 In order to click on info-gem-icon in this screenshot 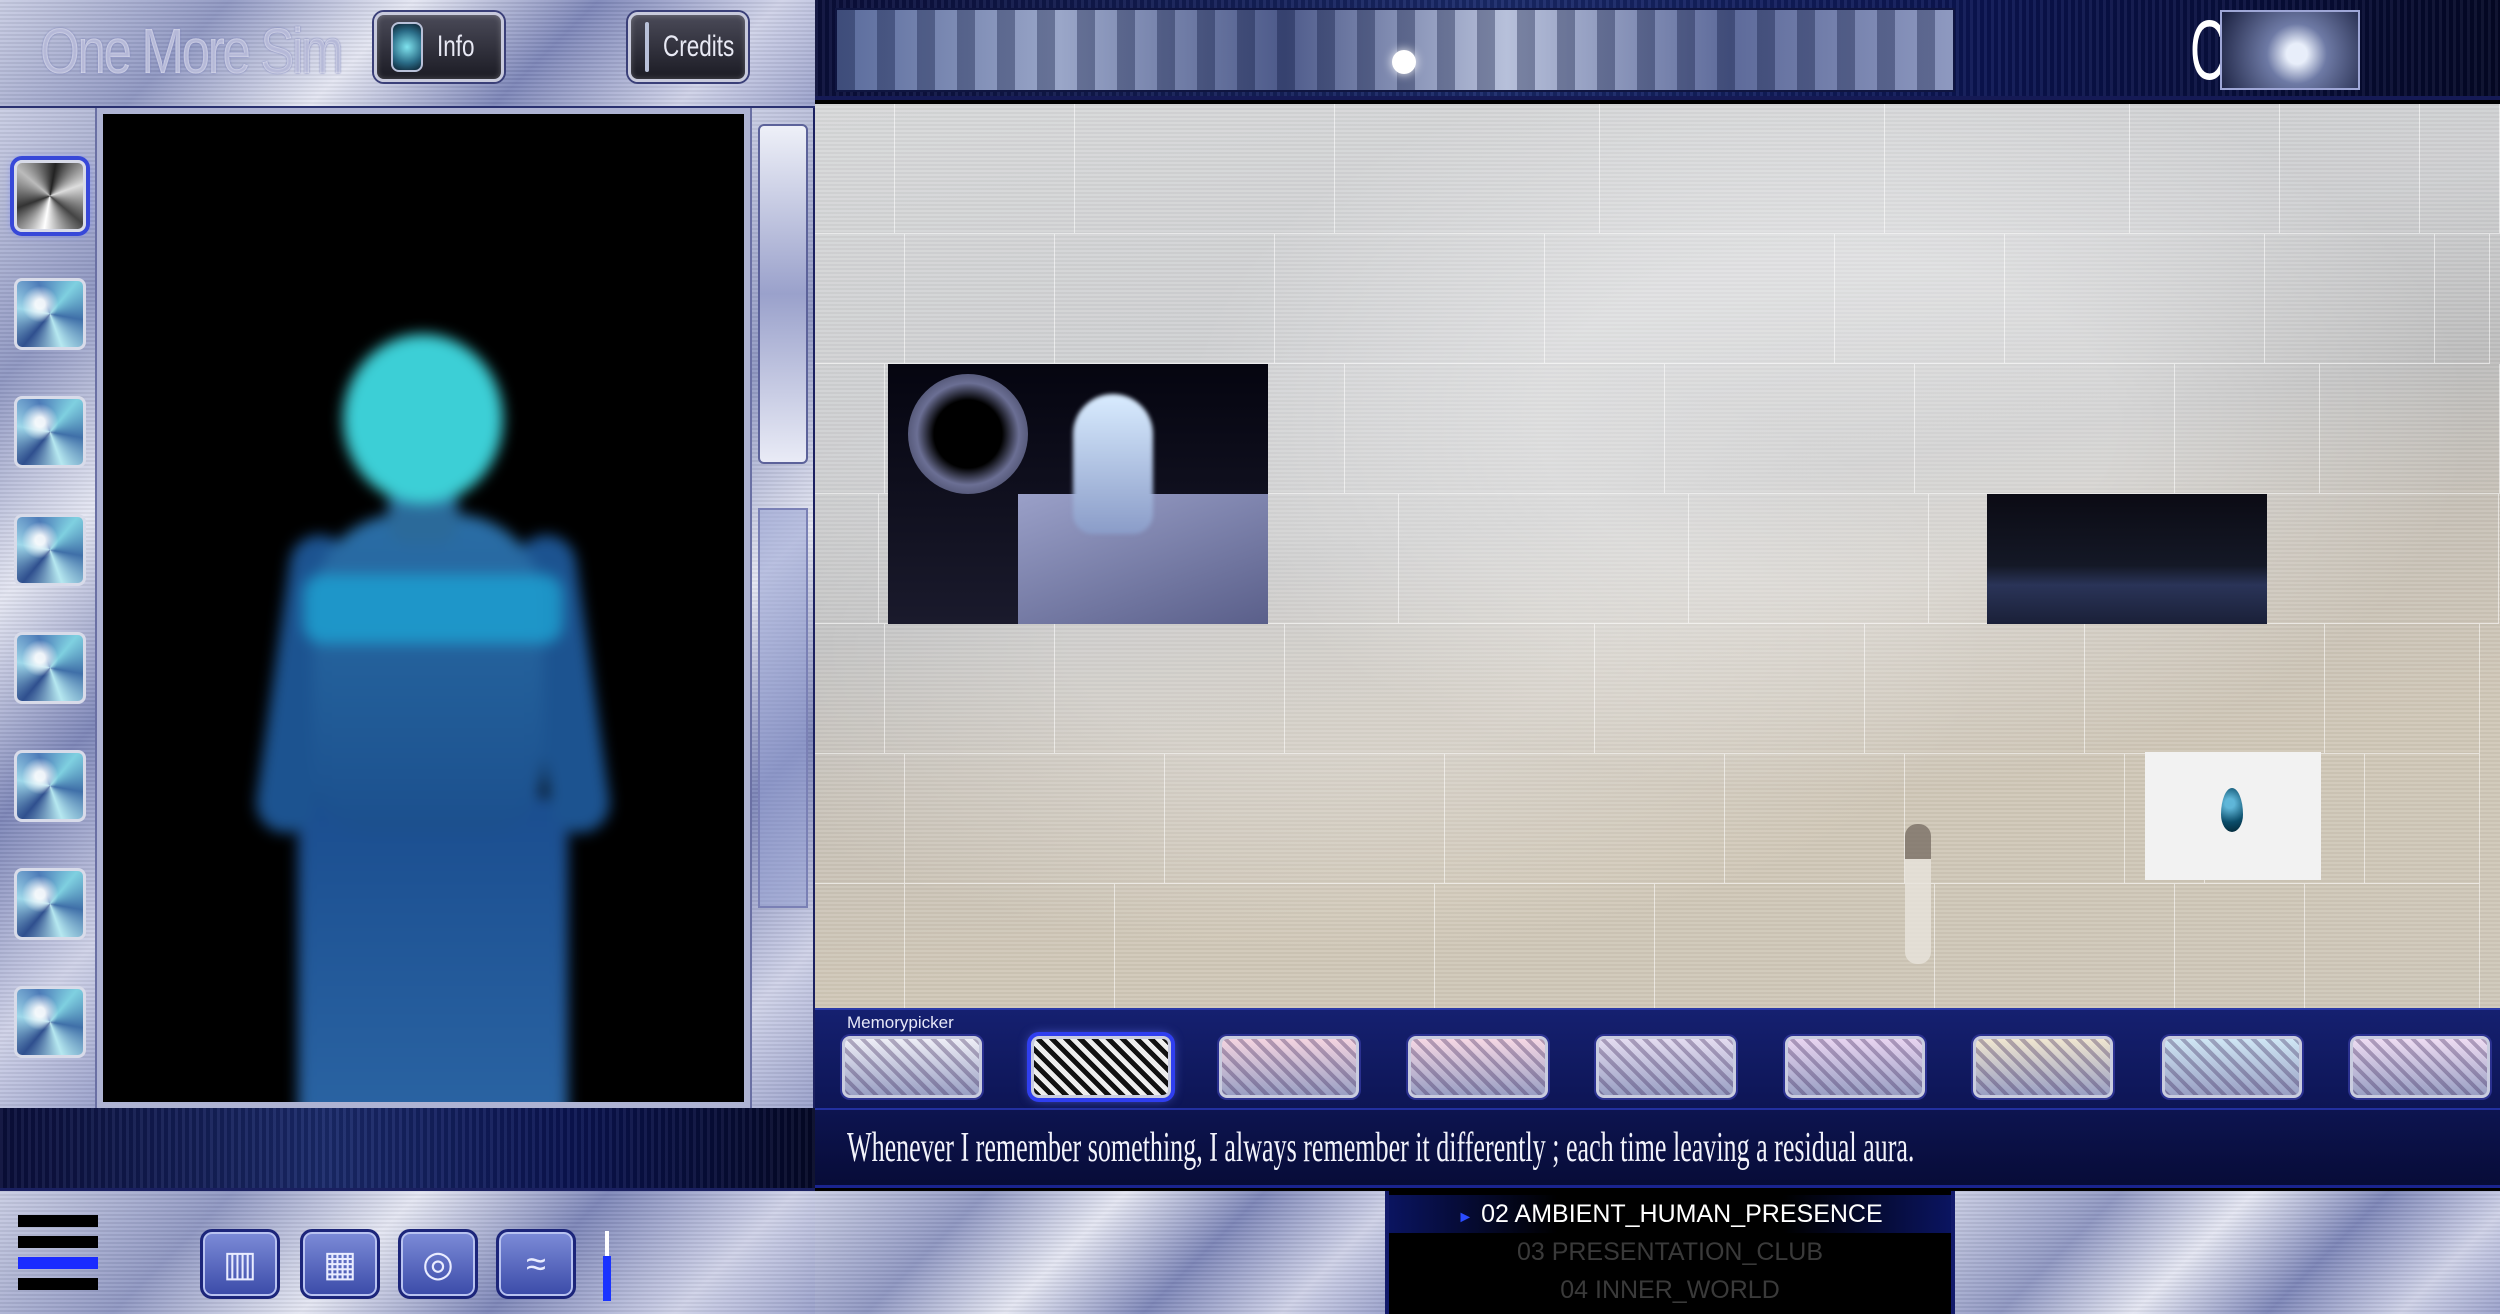, I will do `click(407, 47)`.